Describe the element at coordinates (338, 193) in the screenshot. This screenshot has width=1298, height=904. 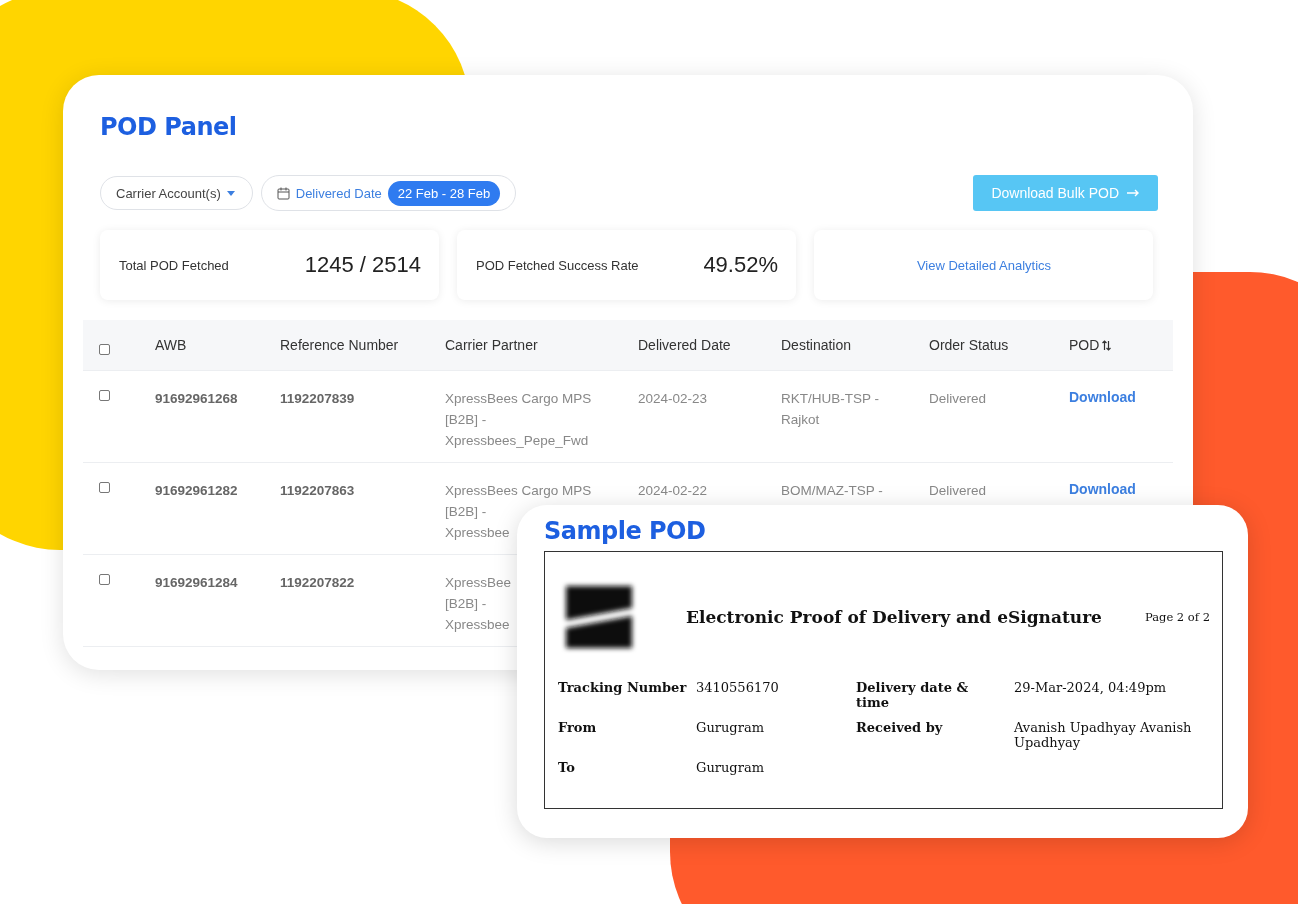
I see `date-filter-label: Delivered Date` at that location.